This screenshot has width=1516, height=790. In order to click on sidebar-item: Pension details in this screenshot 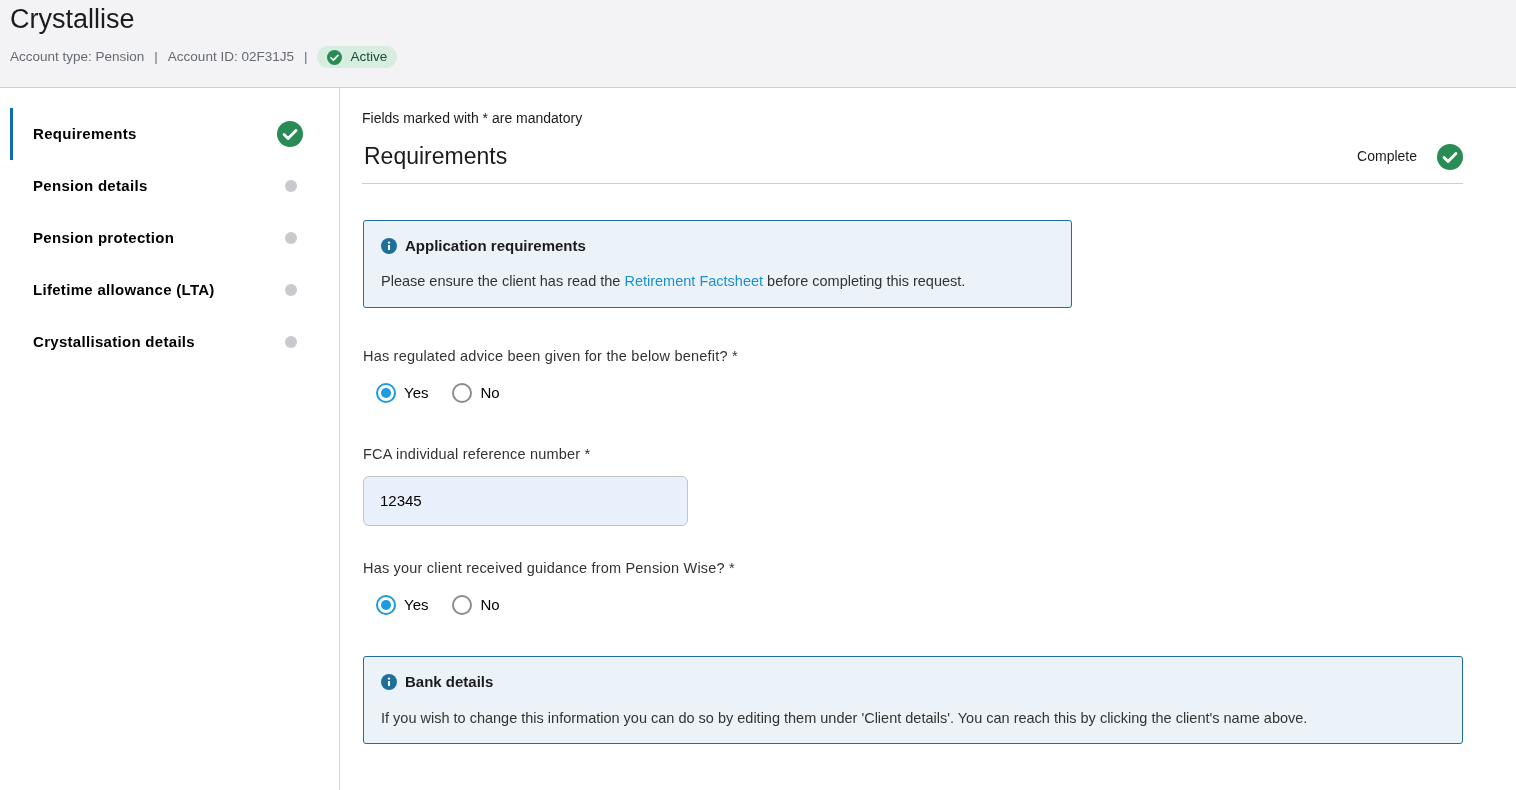, I will do `click(169, 186)`.